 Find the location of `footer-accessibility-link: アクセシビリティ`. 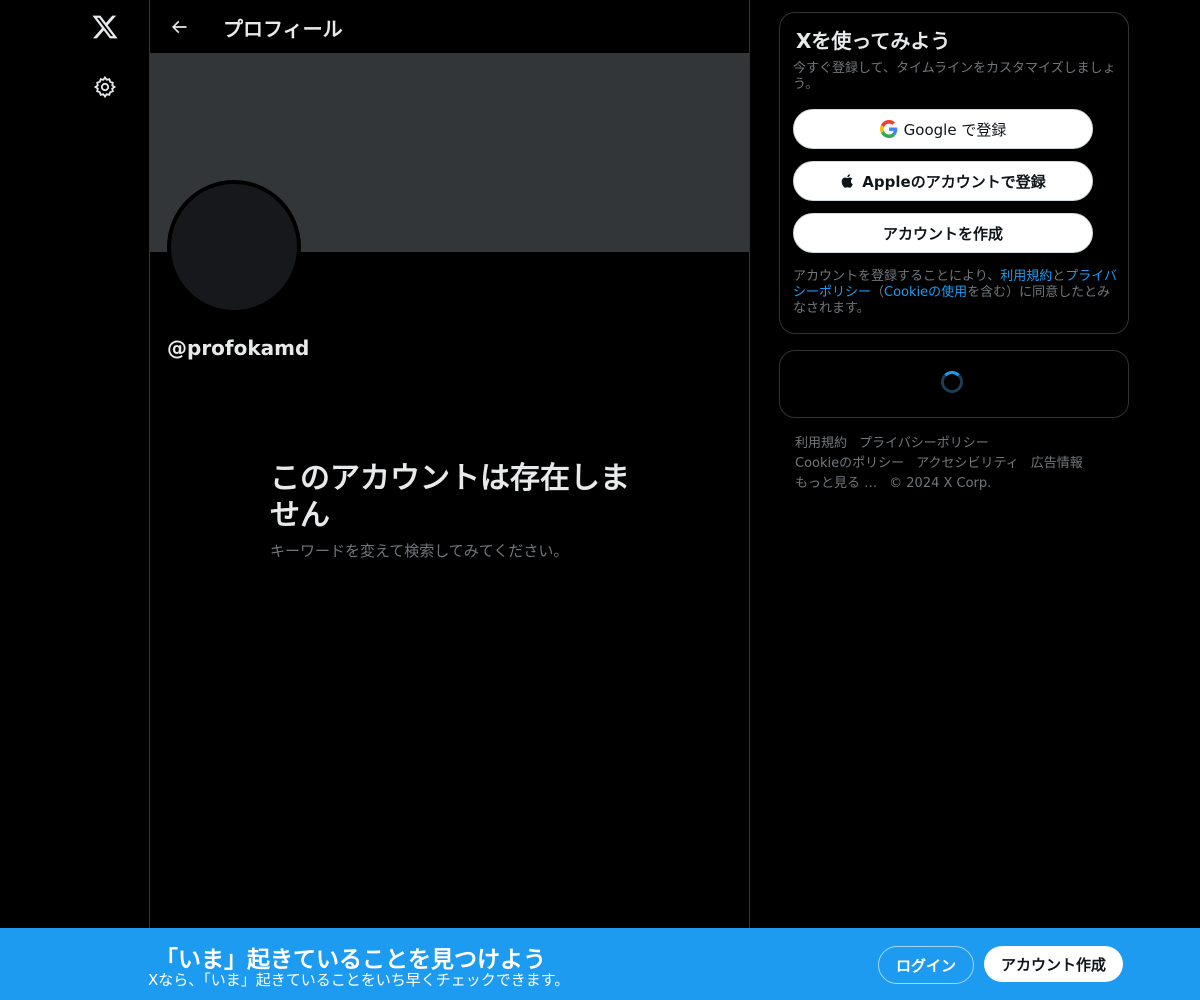

footer-accessibility-link: アクセシビリティ is located at coordinates (967, 463).